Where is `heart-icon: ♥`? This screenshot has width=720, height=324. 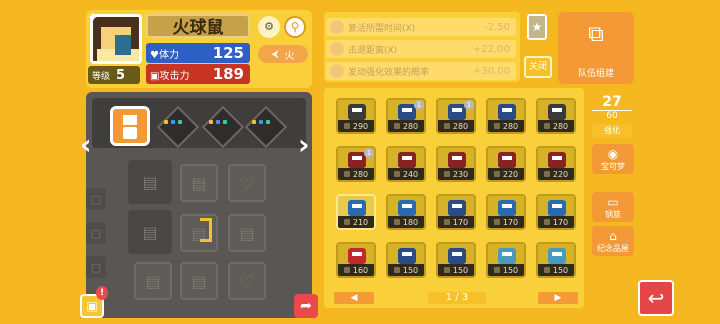
heart-icon: ♥ is located at coordinates (154, 55).